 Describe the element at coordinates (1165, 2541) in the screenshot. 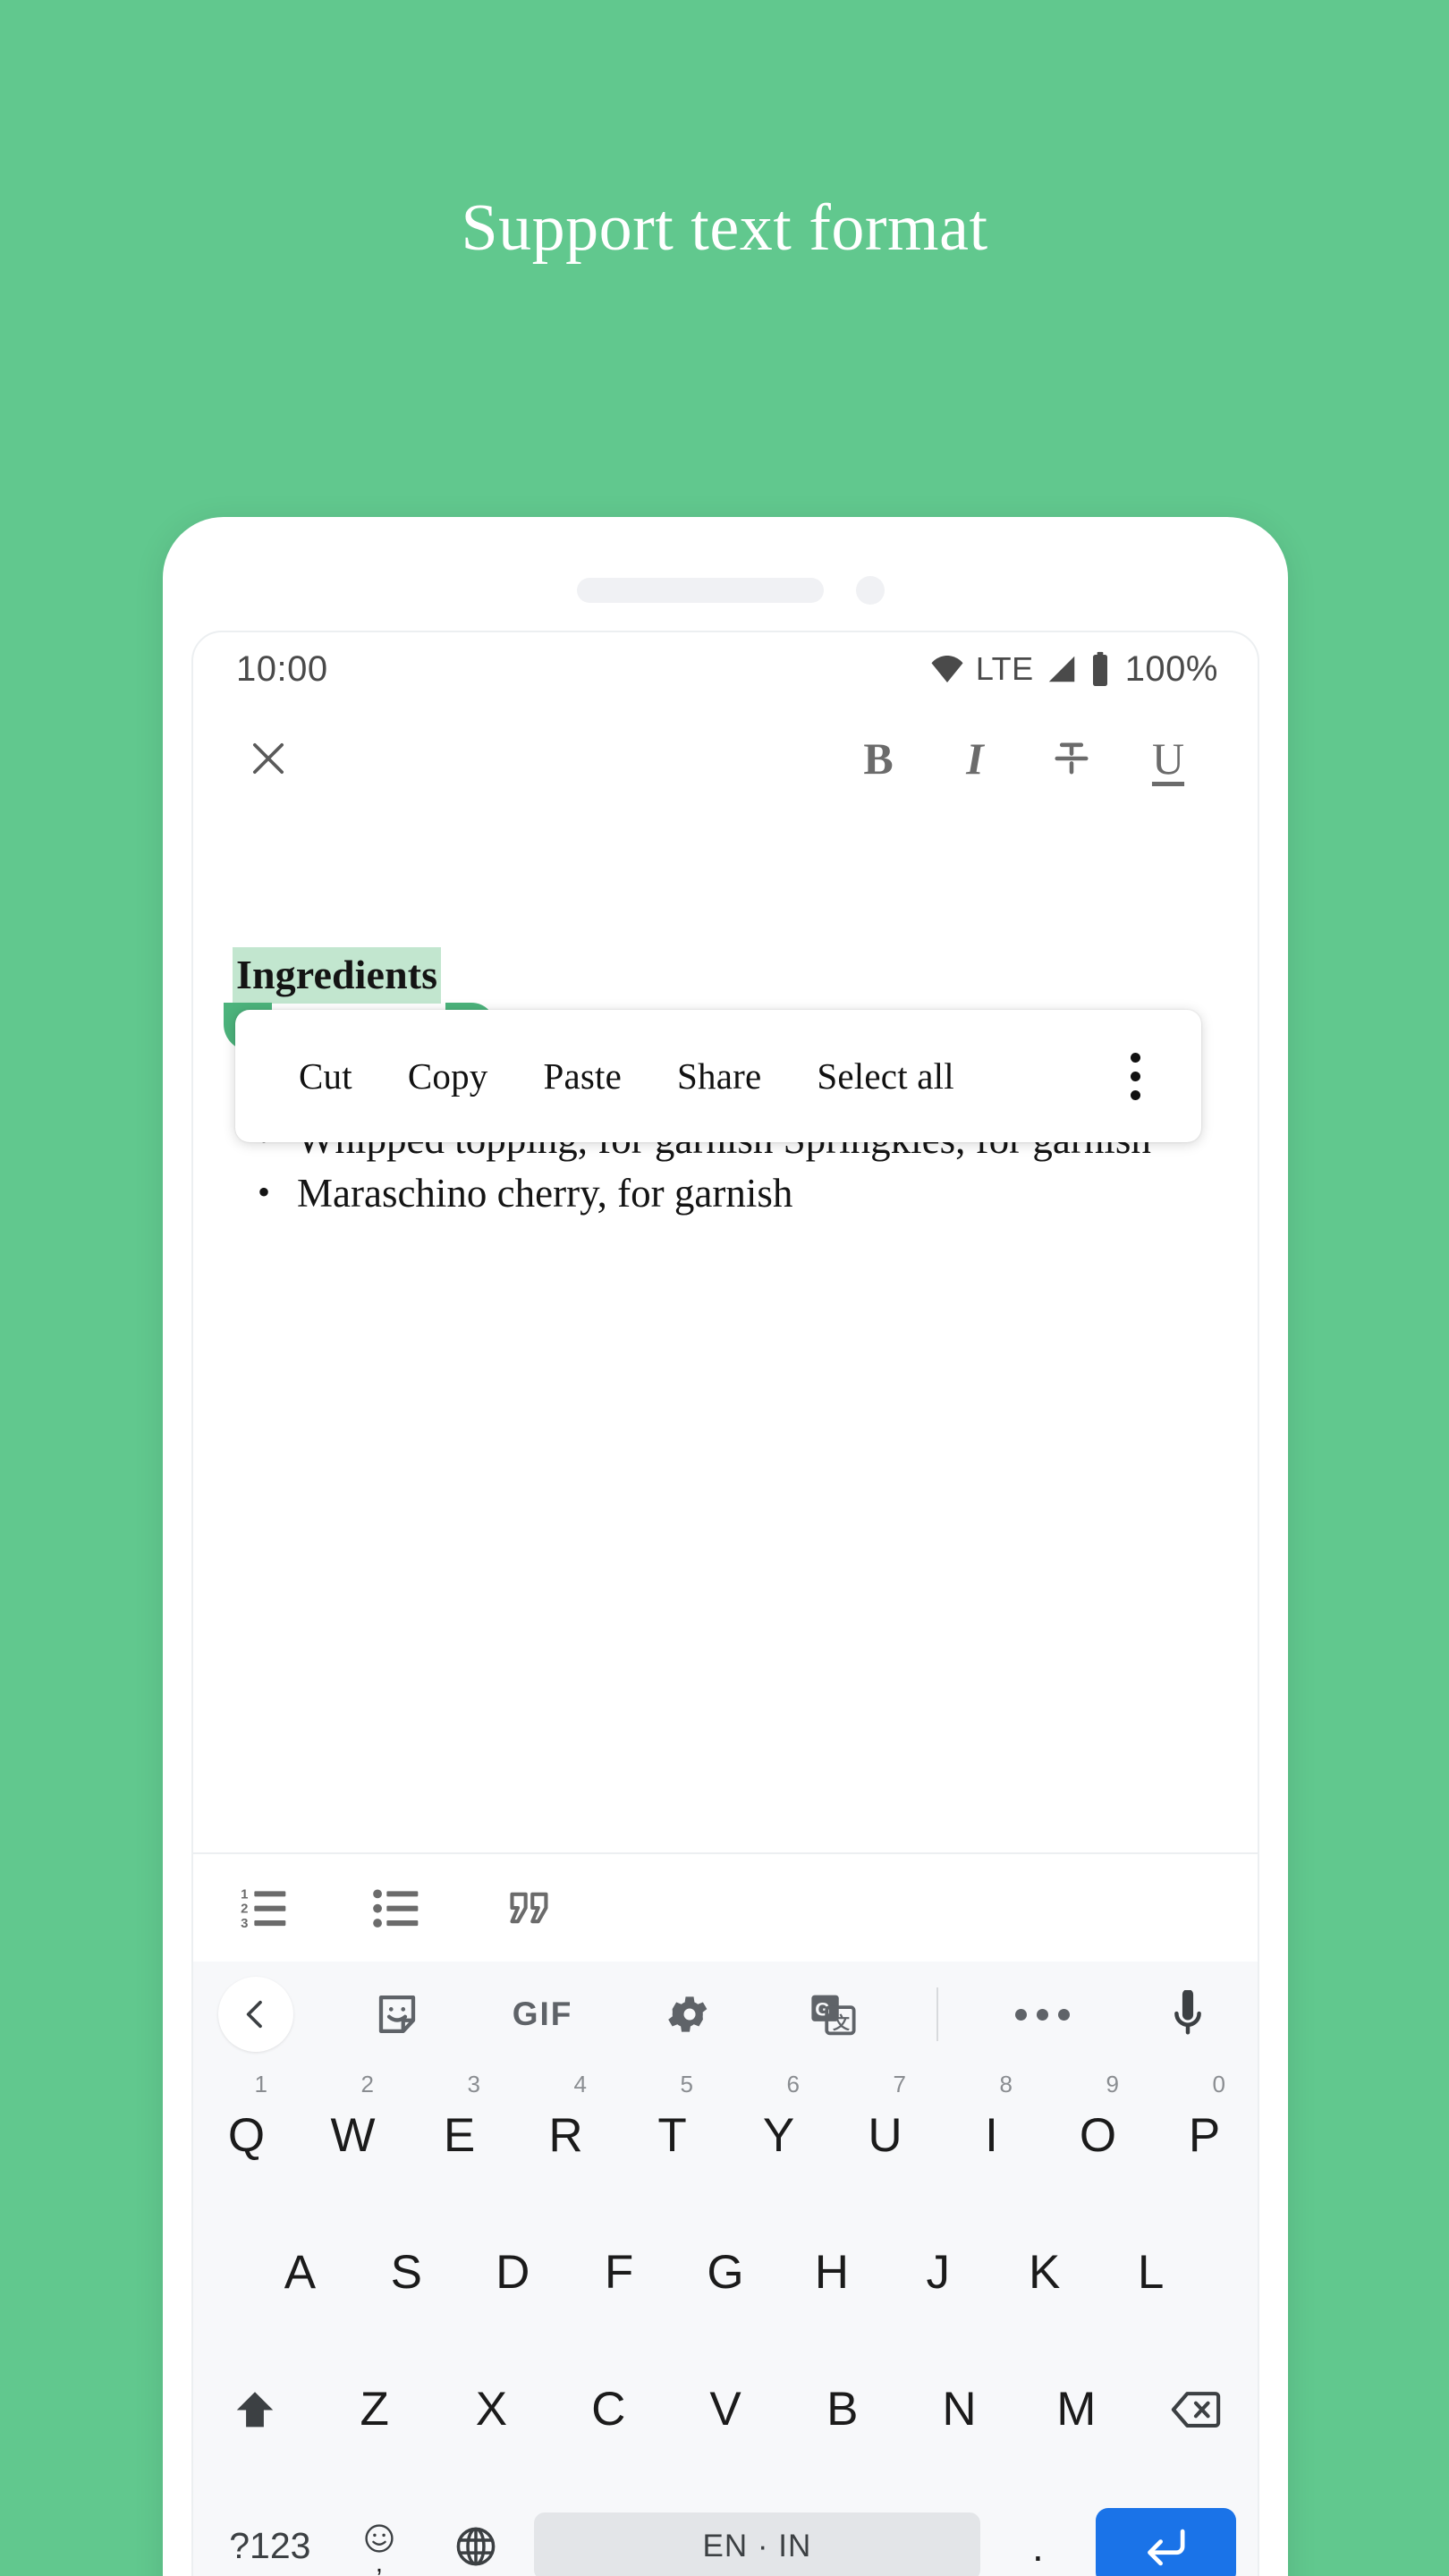

I see `enter-key` at that location.